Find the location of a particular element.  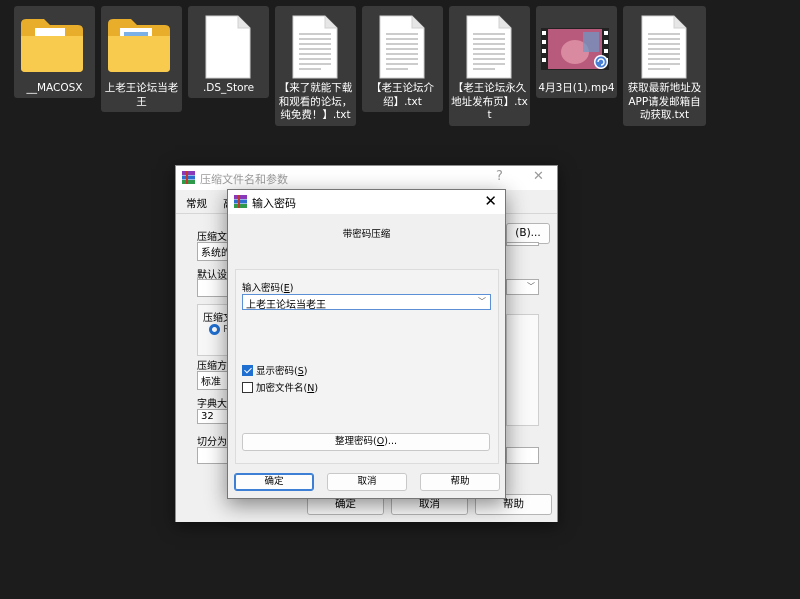

organize-passwords-label: 整理密码( is located at coordinates (356, 441).